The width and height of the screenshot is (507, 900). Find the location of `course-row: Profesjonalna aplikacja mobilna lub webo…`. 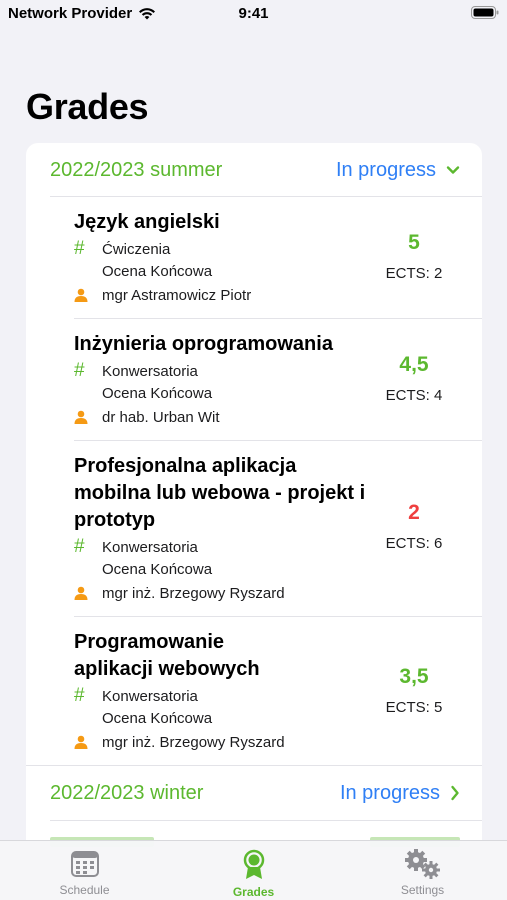

course-row: Profesjonalna aplikacja mobilna lub webo… is located at coordinates (278, 528).